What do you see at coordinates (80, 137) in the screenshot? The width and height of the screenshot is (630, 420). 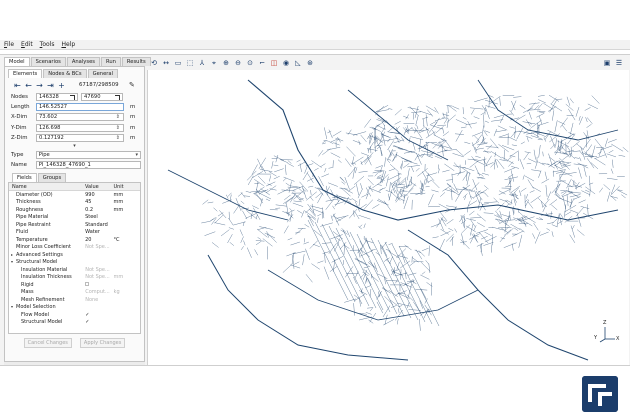 I see `zdim-field: 0.127192 ⇕` at bounding box center [80, 137].